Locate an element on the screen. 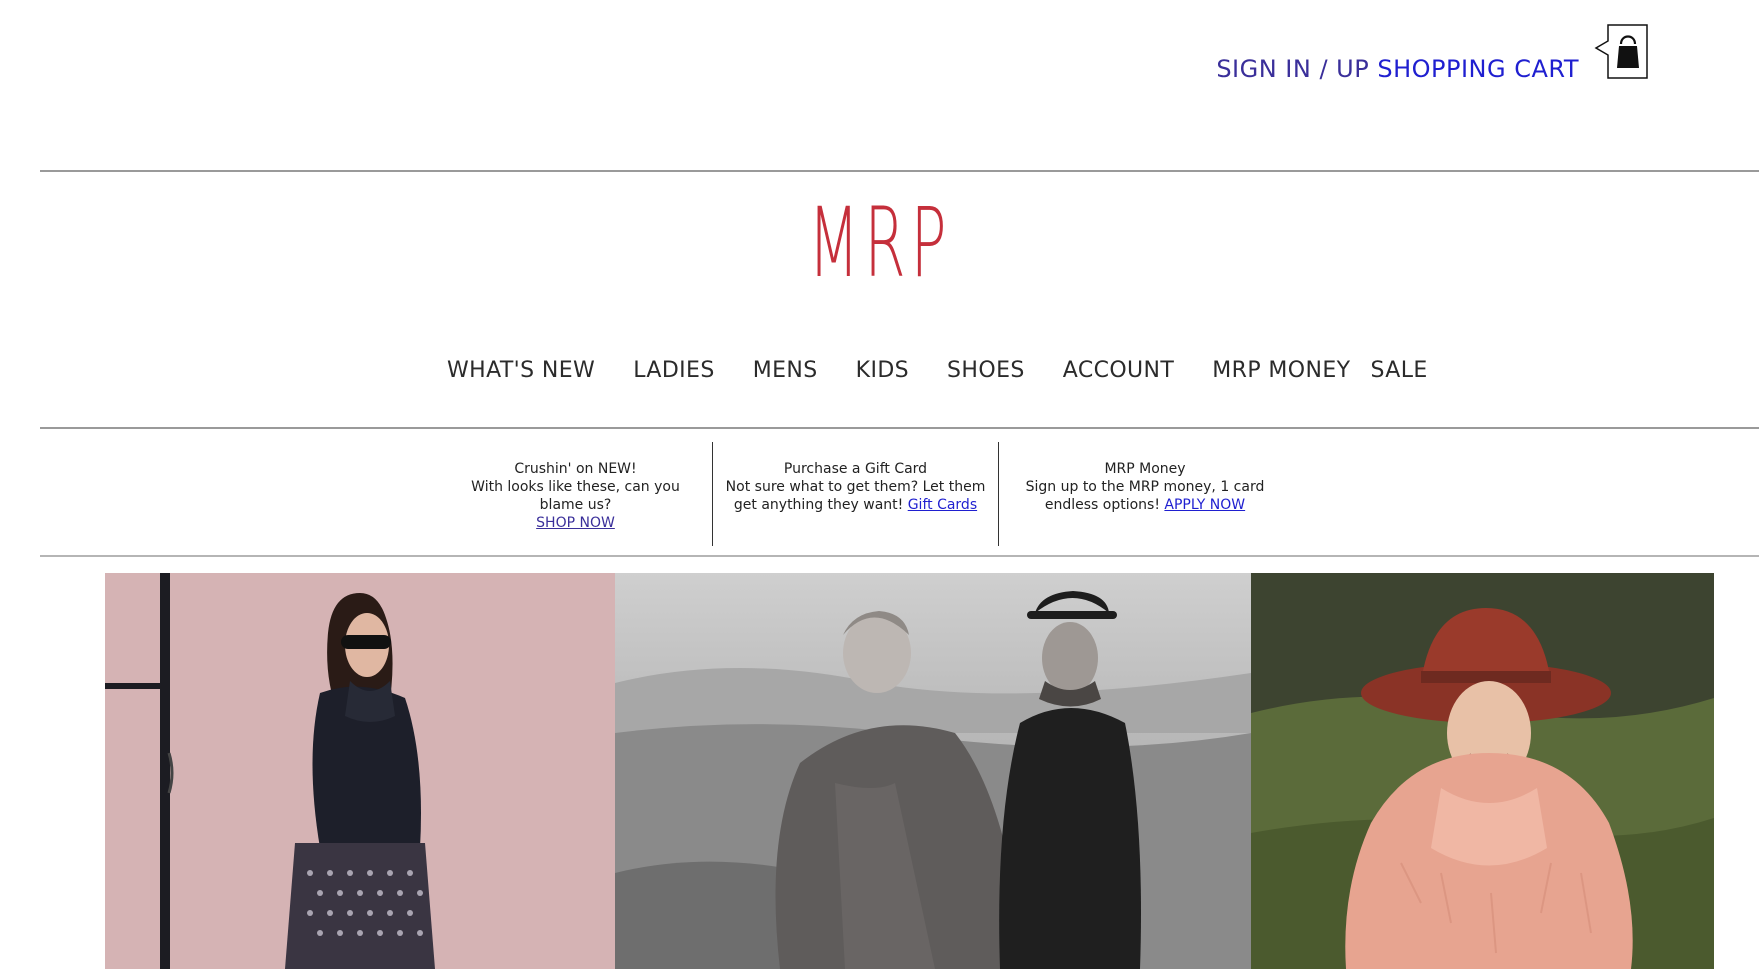  hero-image-couple is located at coordinates (933, 771).